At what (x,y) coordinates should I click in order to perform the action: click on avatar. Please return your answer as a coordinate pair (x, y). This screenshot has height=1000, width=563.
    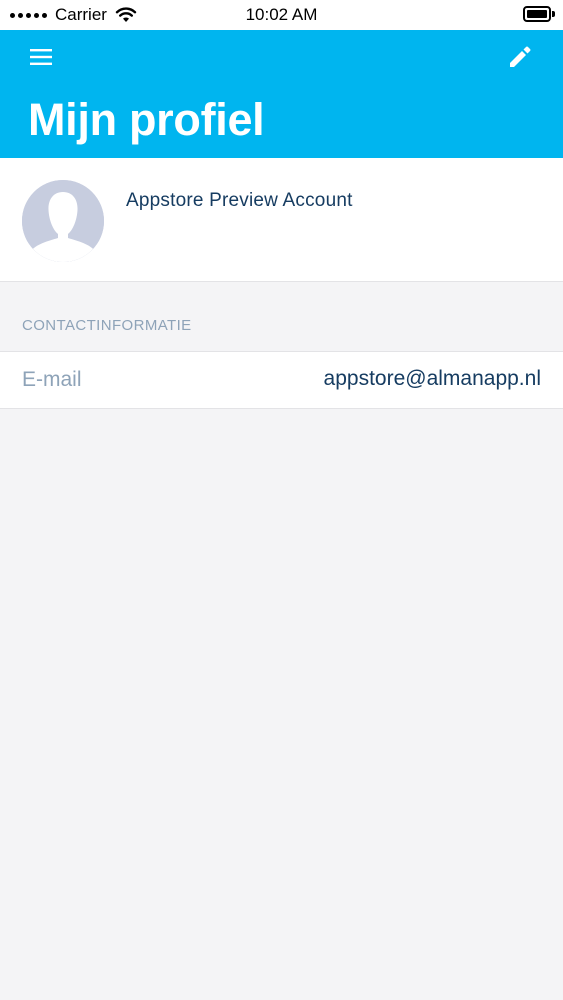
    Looking at the image, I should click on (63, 221).